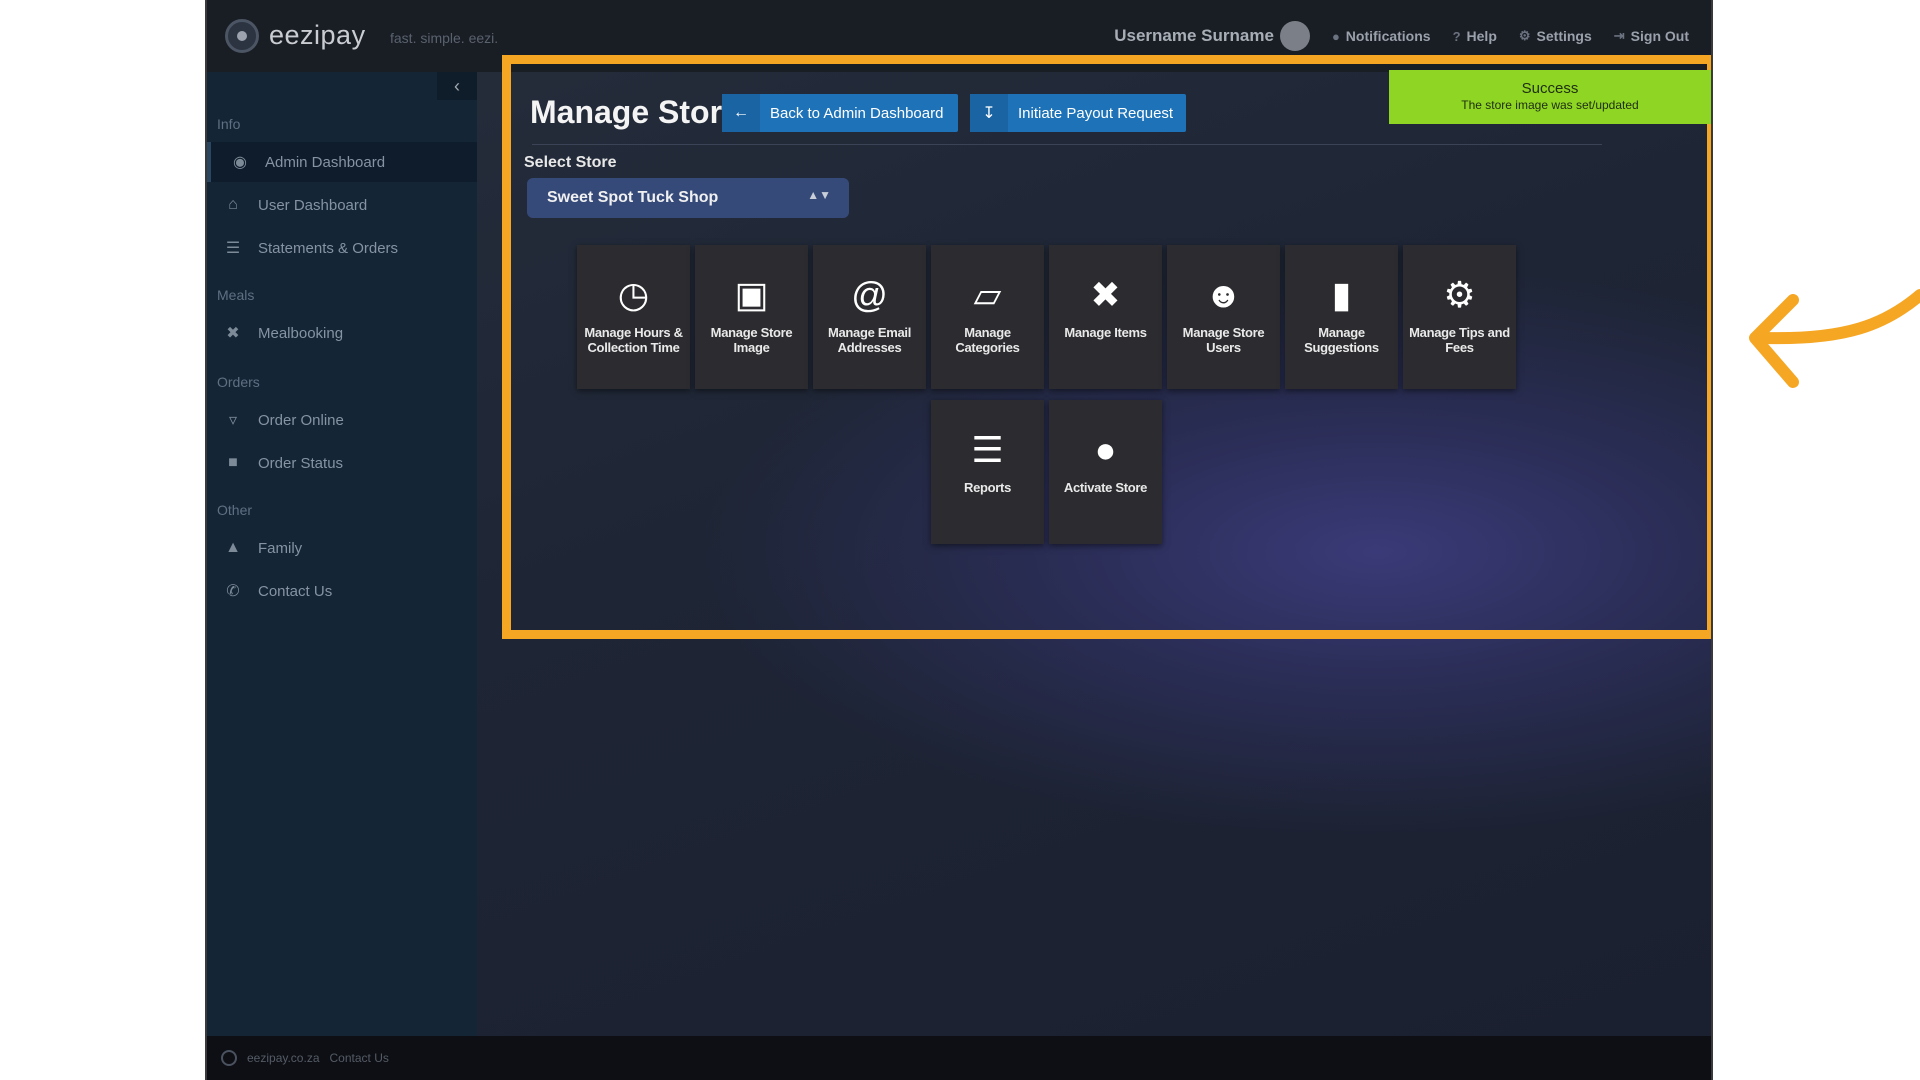 This screenshot has height=1080, width=1920. What do you see at coordinates (1223, 294) in the screenshot?
I see `users-icon: ☻` at bounding box center [1223, 294].